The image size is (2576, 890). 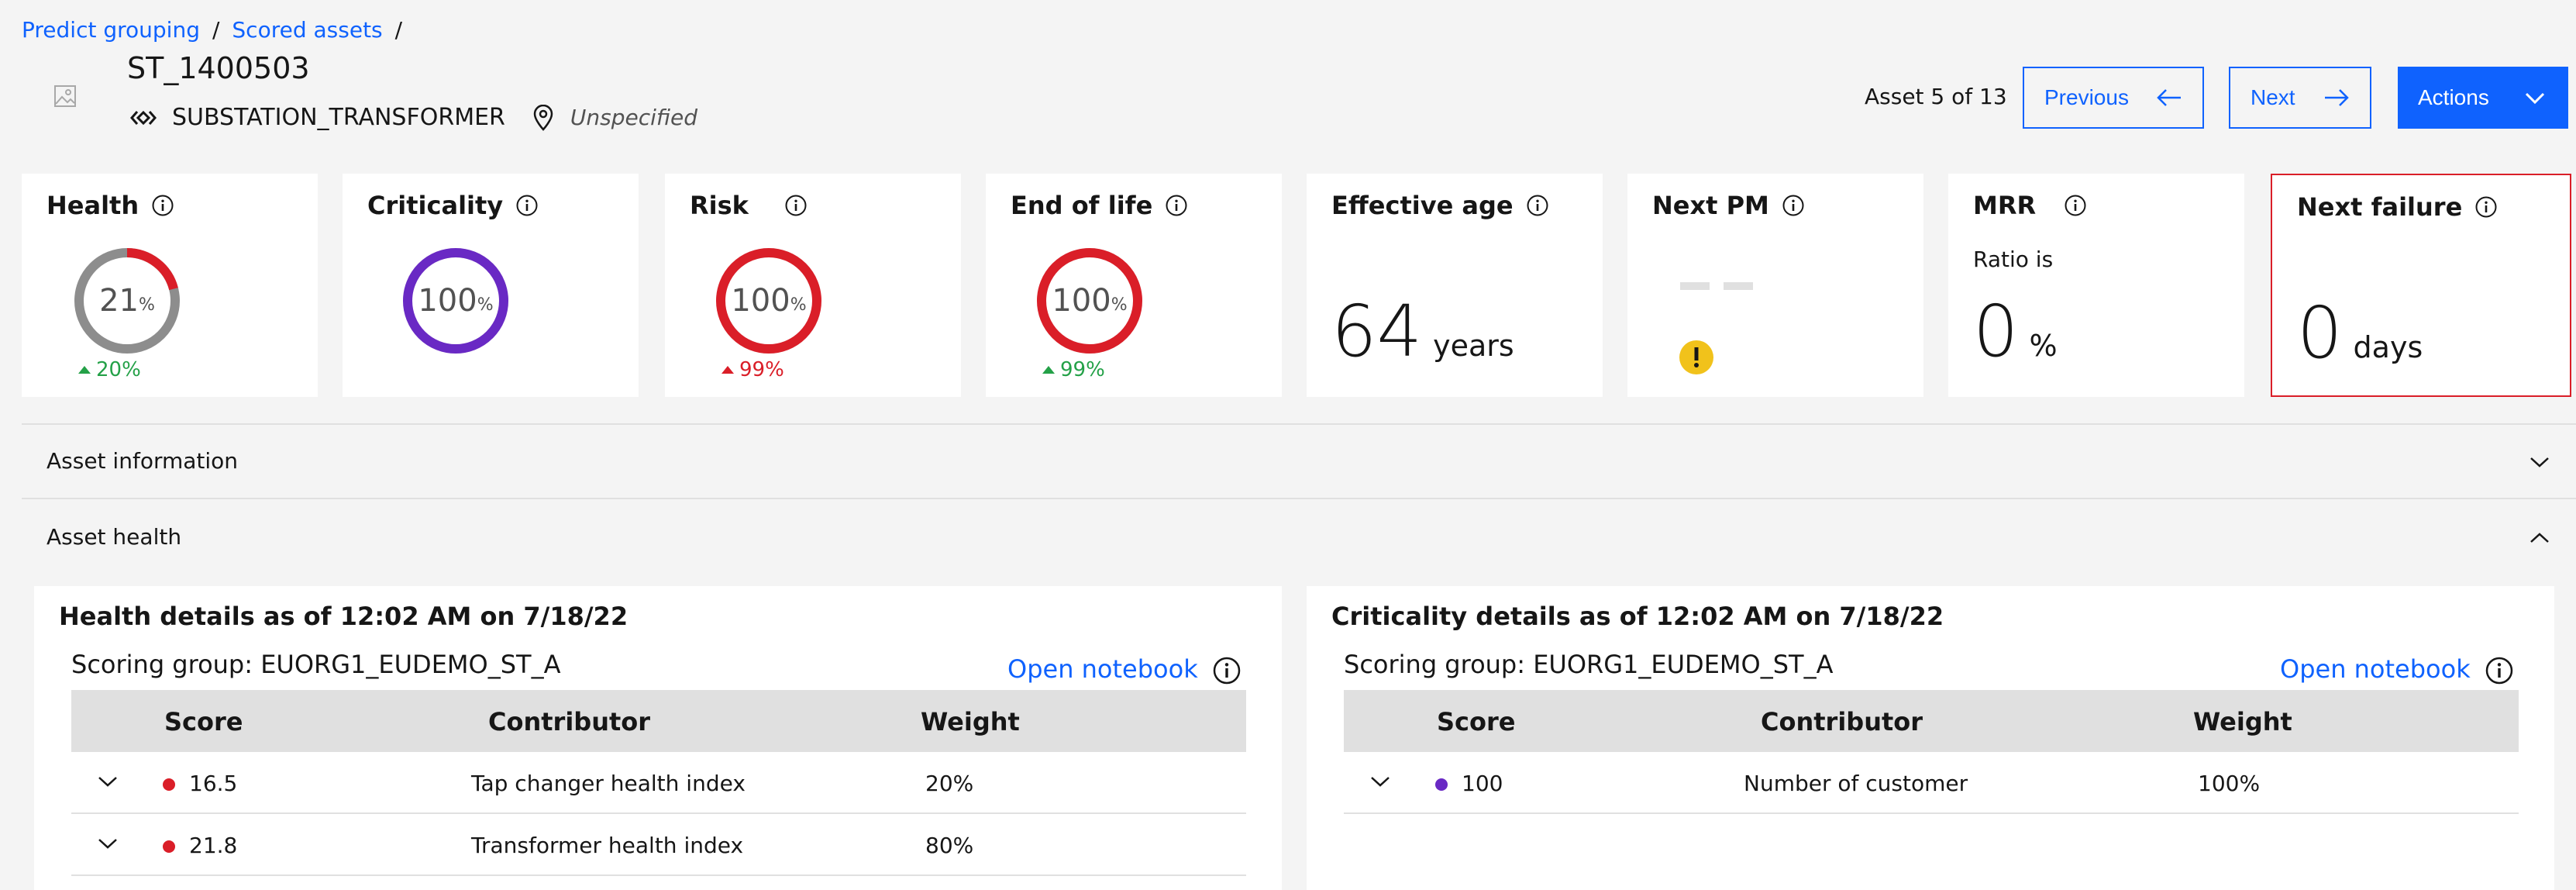 What do you see at coordinates (719, 205) in the screenshot?
I see `risk-title: Risk` at bounding box center [719, 205].